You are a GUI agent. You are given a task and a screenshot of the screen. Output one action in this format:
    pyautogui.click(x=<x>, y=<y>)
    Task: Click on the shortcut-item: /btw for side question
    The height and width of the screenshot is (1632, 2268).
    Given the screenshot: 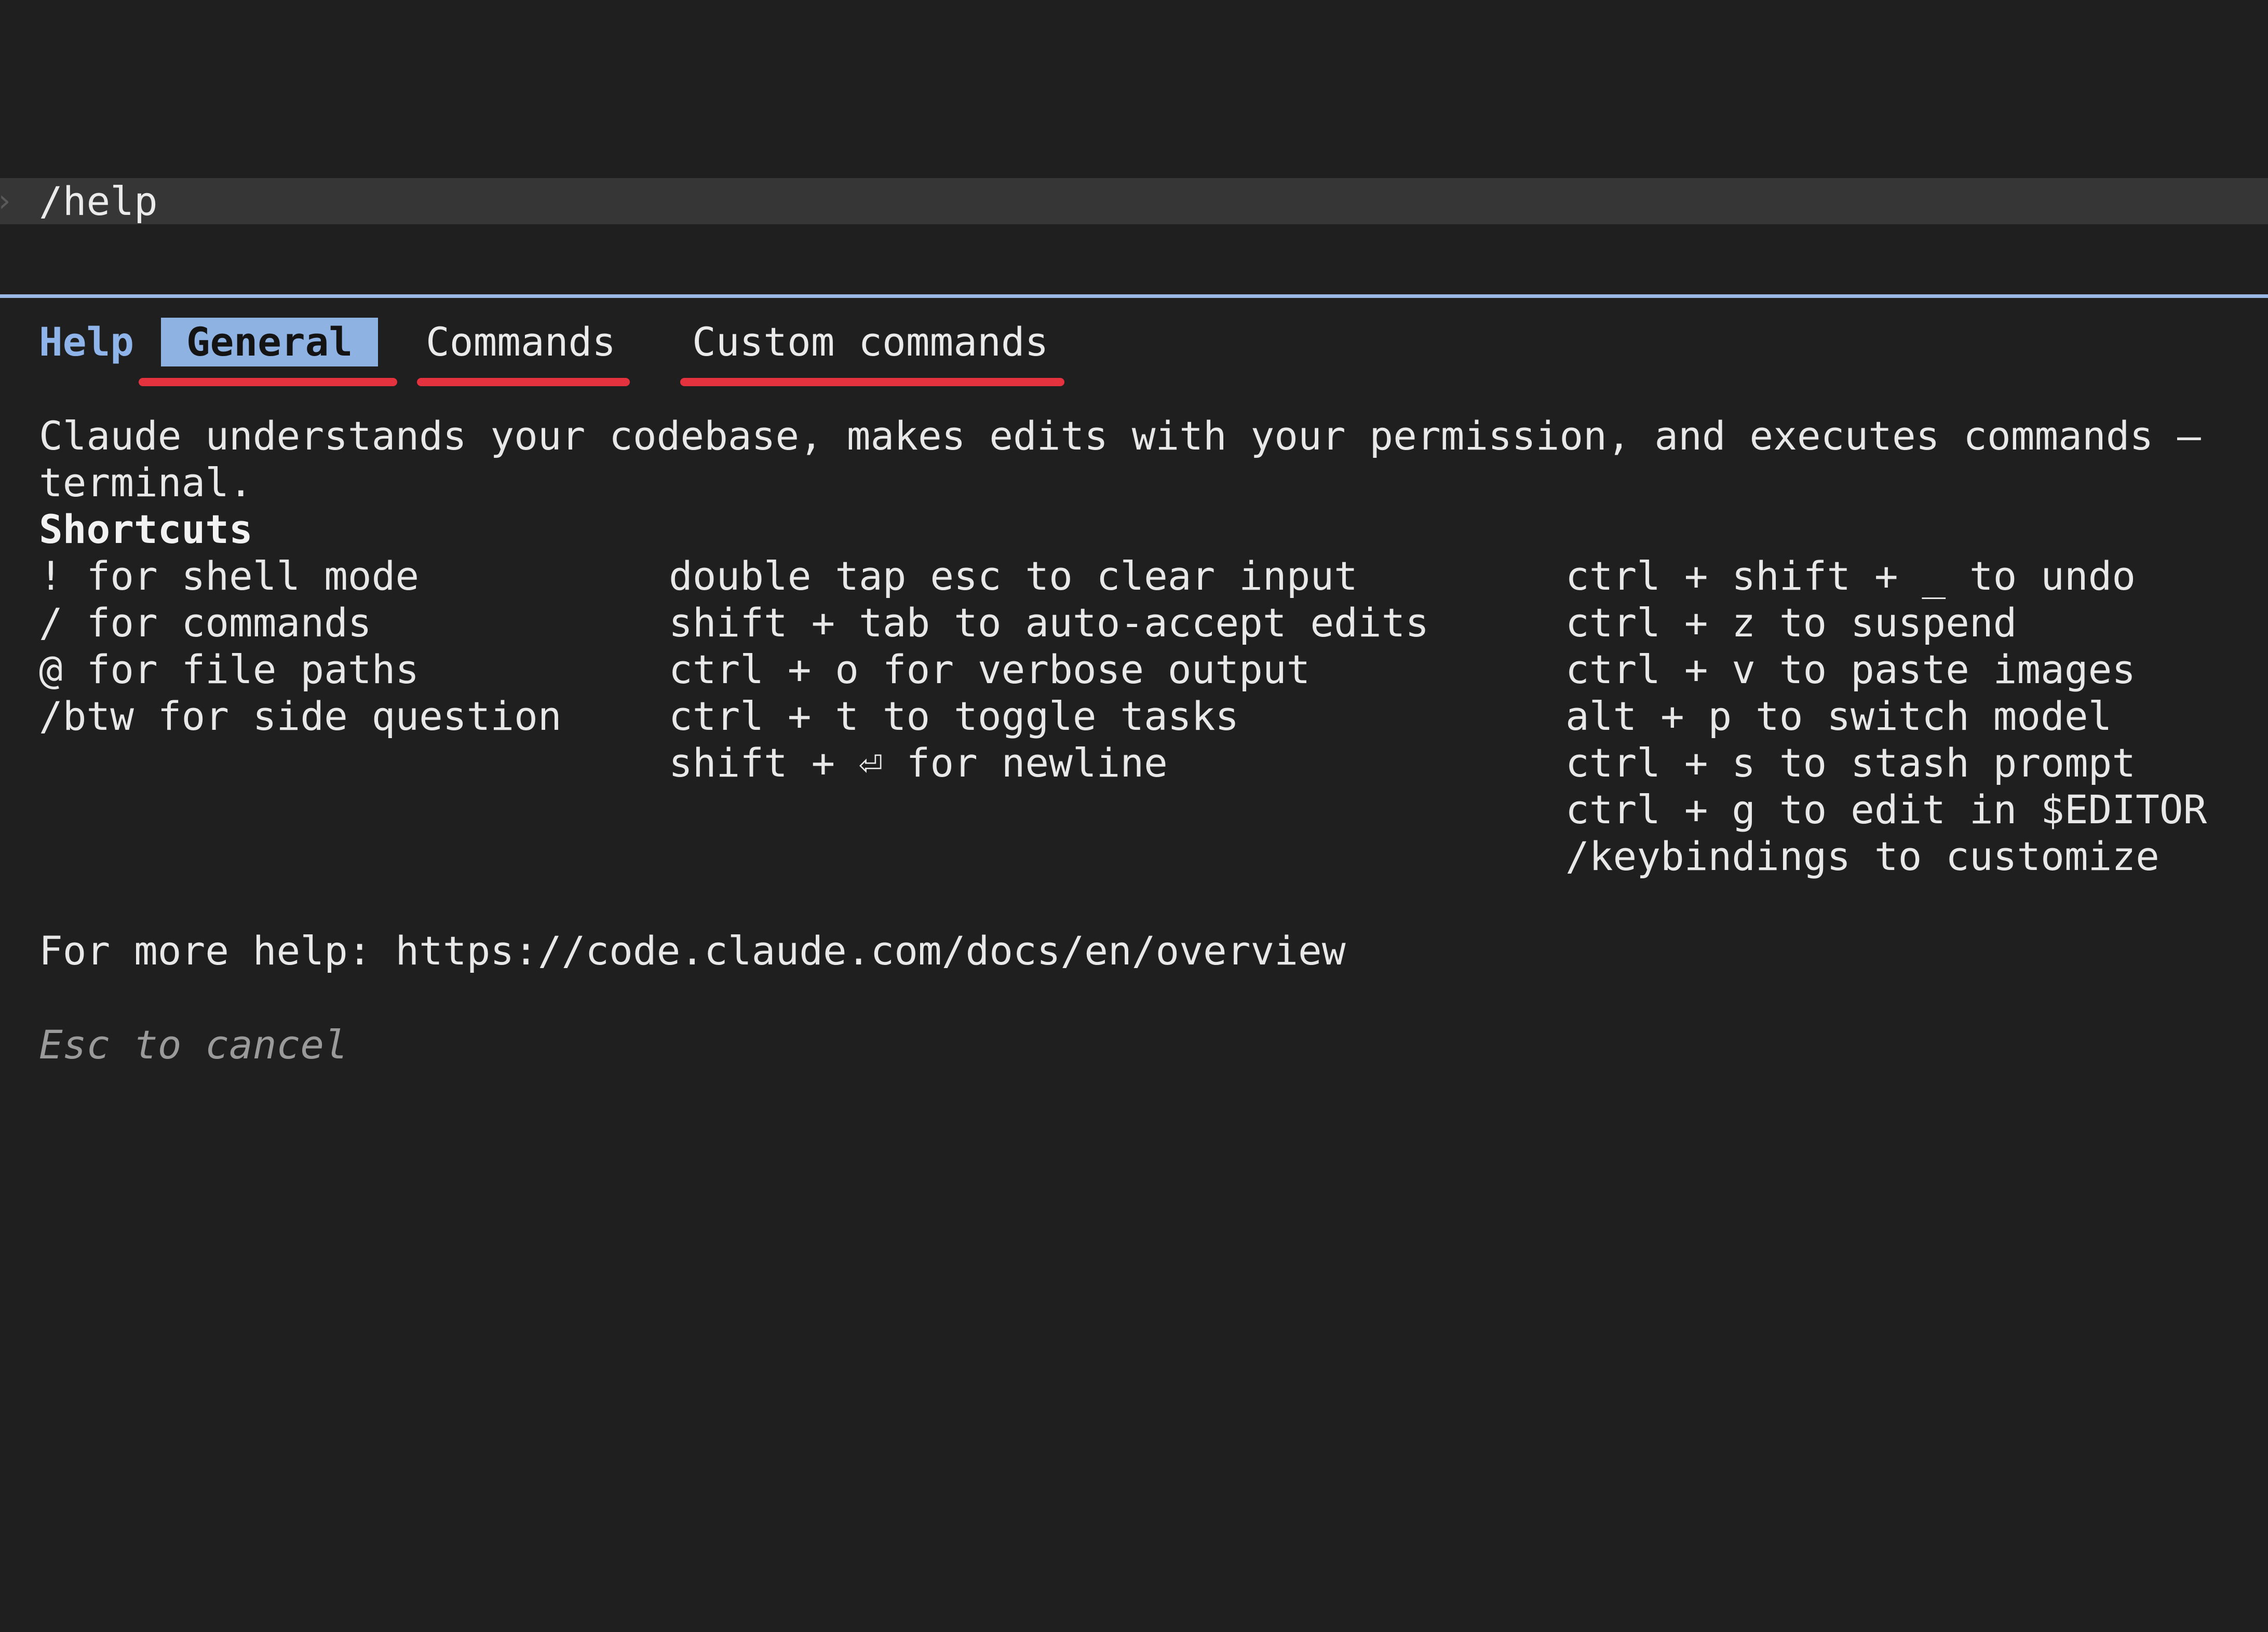 What is the action you would take?
    pyautogui.click(x=301, y=716)
    